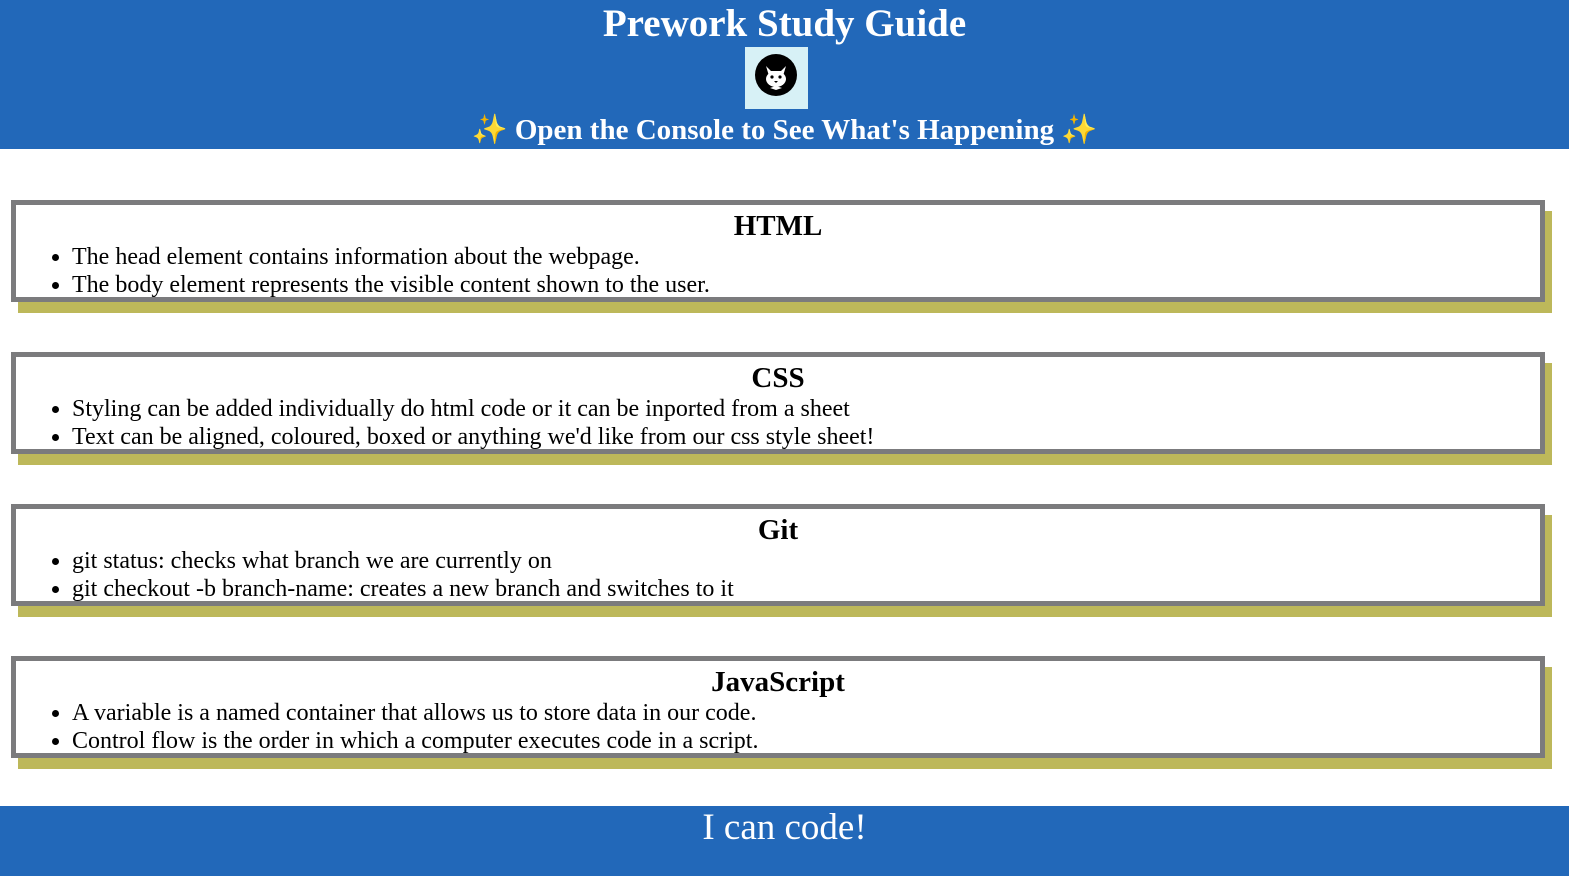 This screenshot has height=876, width=1569. I want to click on section-heading: HTML, so click(778, 226).